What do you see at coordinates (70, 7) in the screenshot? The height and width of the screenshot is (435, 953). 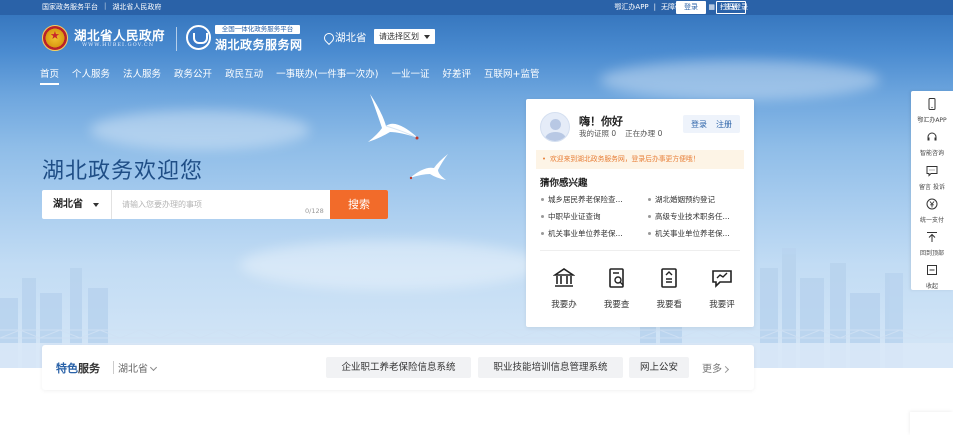 I see `link-national-platform: 国家政务服务平台` at bounding box center [70, 7].